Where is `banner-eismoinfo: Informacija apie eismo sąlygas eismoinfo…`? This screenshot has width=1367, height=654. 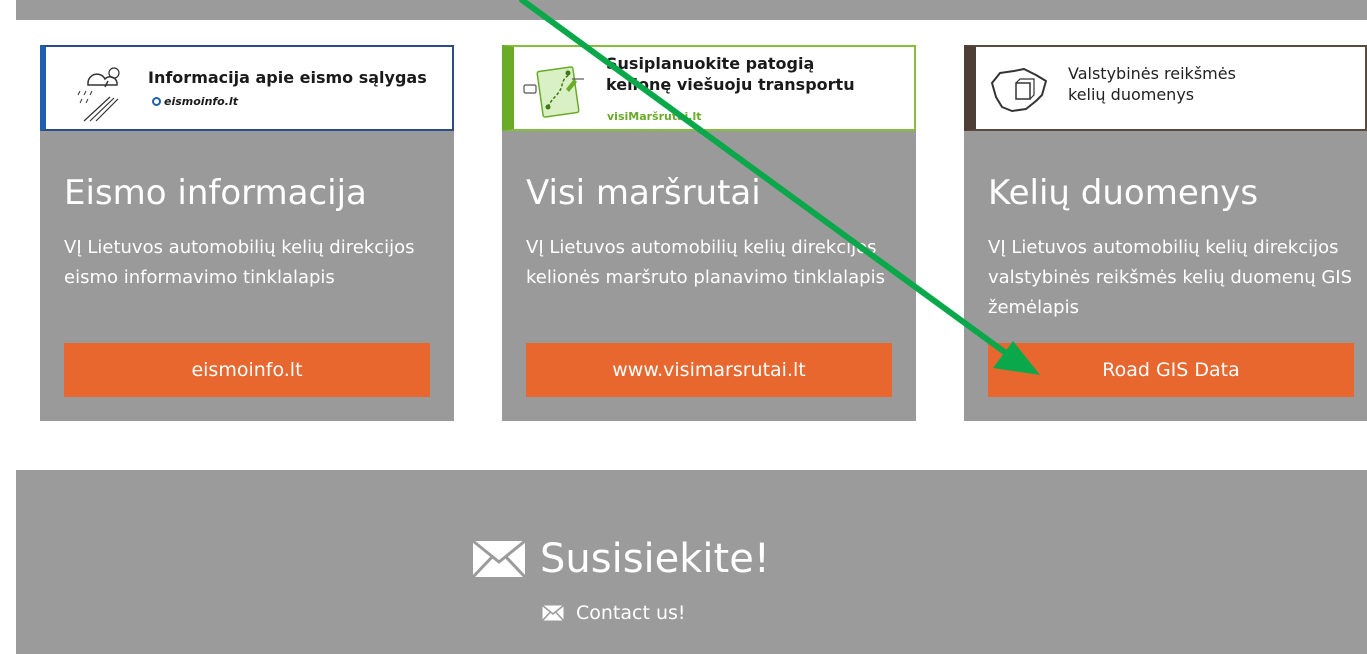 banner-eismoinfo: Informacija apie eismo sąlygas eismoinfo… is located at coordinates (247, 88).